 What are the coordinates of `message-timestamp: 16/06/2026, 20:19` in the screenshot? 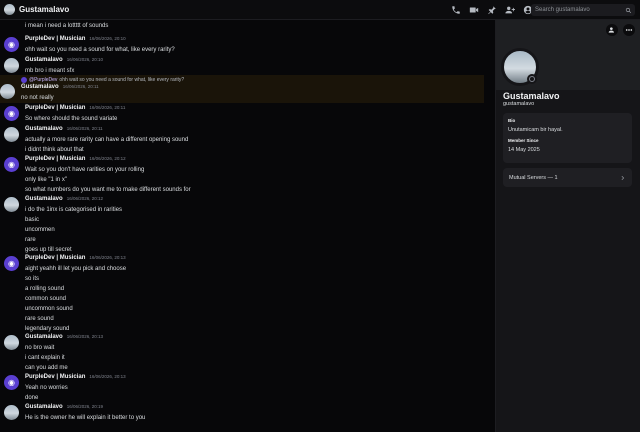 It's located at (84, 406).